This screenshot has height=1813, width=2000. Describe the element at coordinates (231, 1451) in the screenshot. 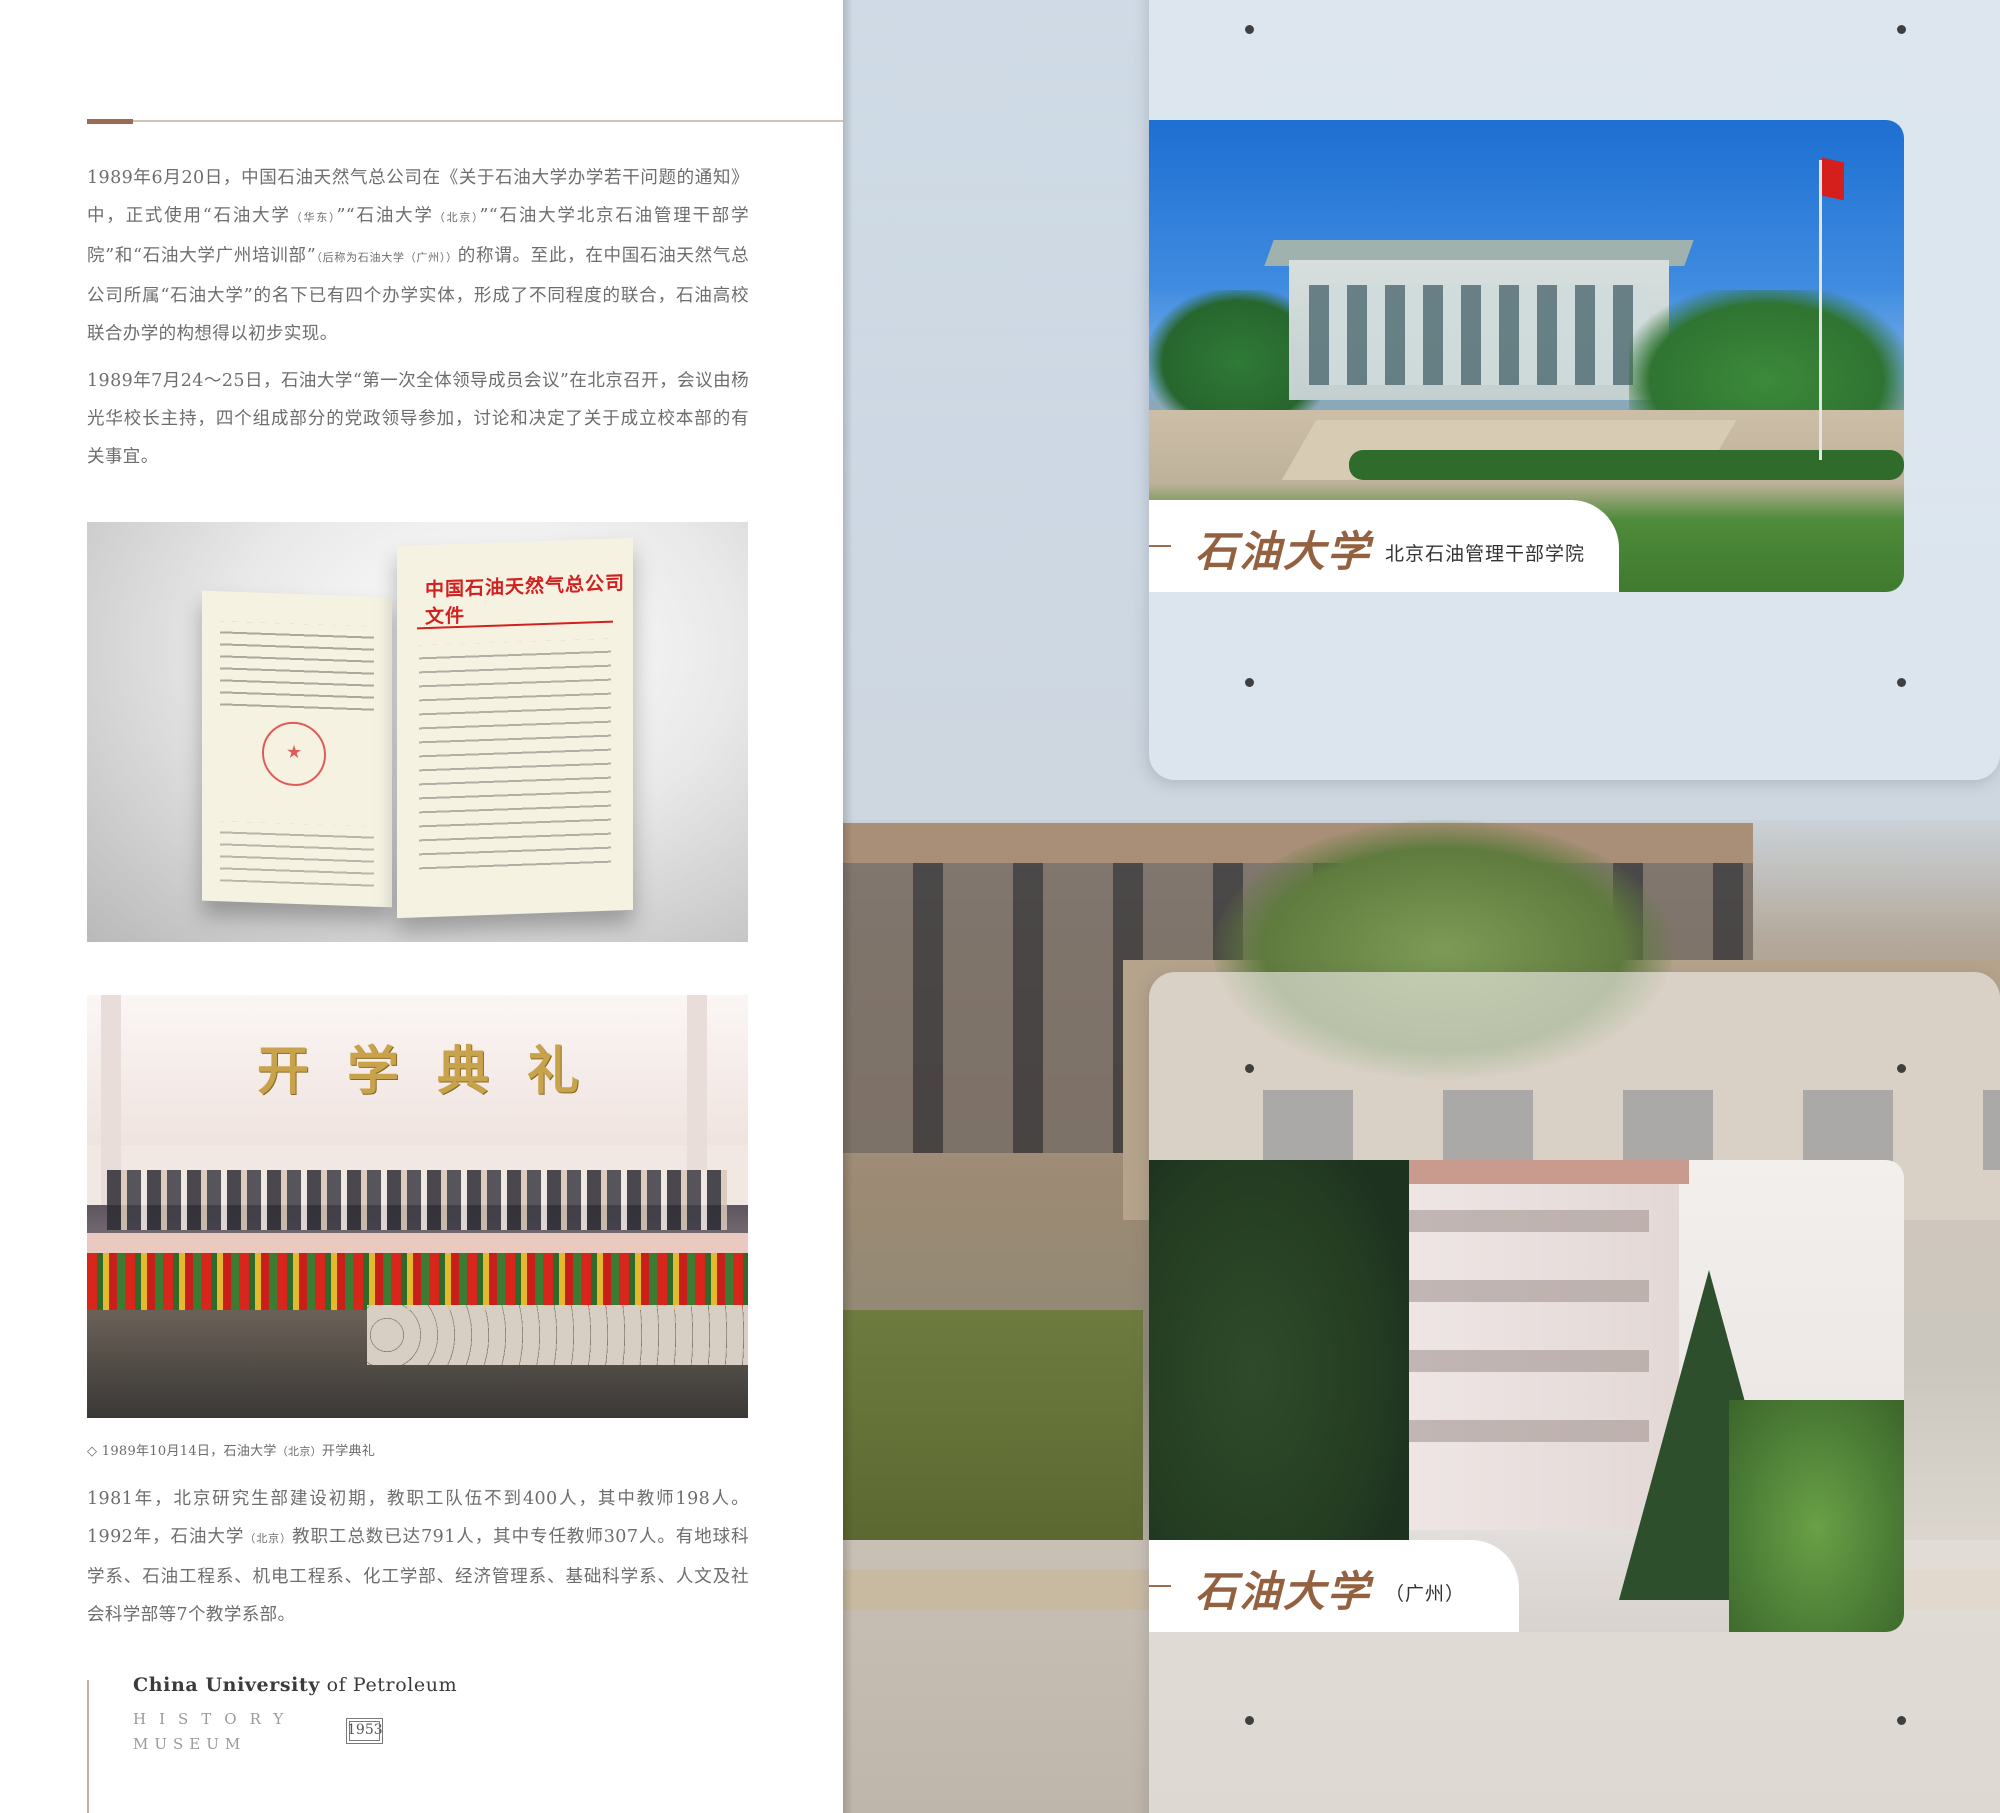

I see `photo-caption: ◇ 1989年10月14日，石油大学（北京）开学典礼` at that location.